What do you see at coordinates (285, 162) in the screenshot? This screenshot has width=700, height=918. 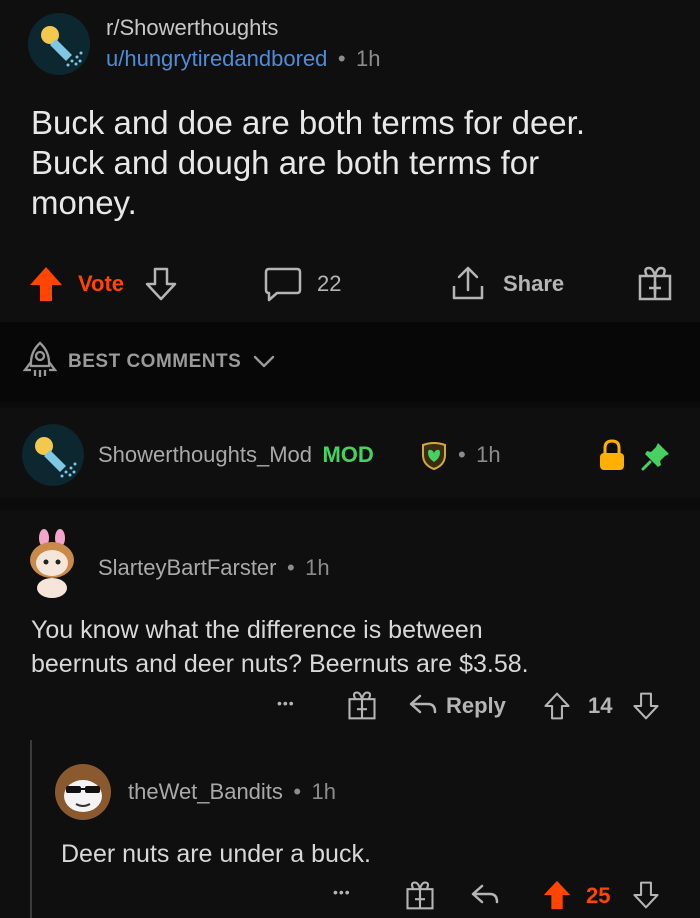 I see `post-title-line: Buck and dough are both terms for` at bounding box center [285, 162].